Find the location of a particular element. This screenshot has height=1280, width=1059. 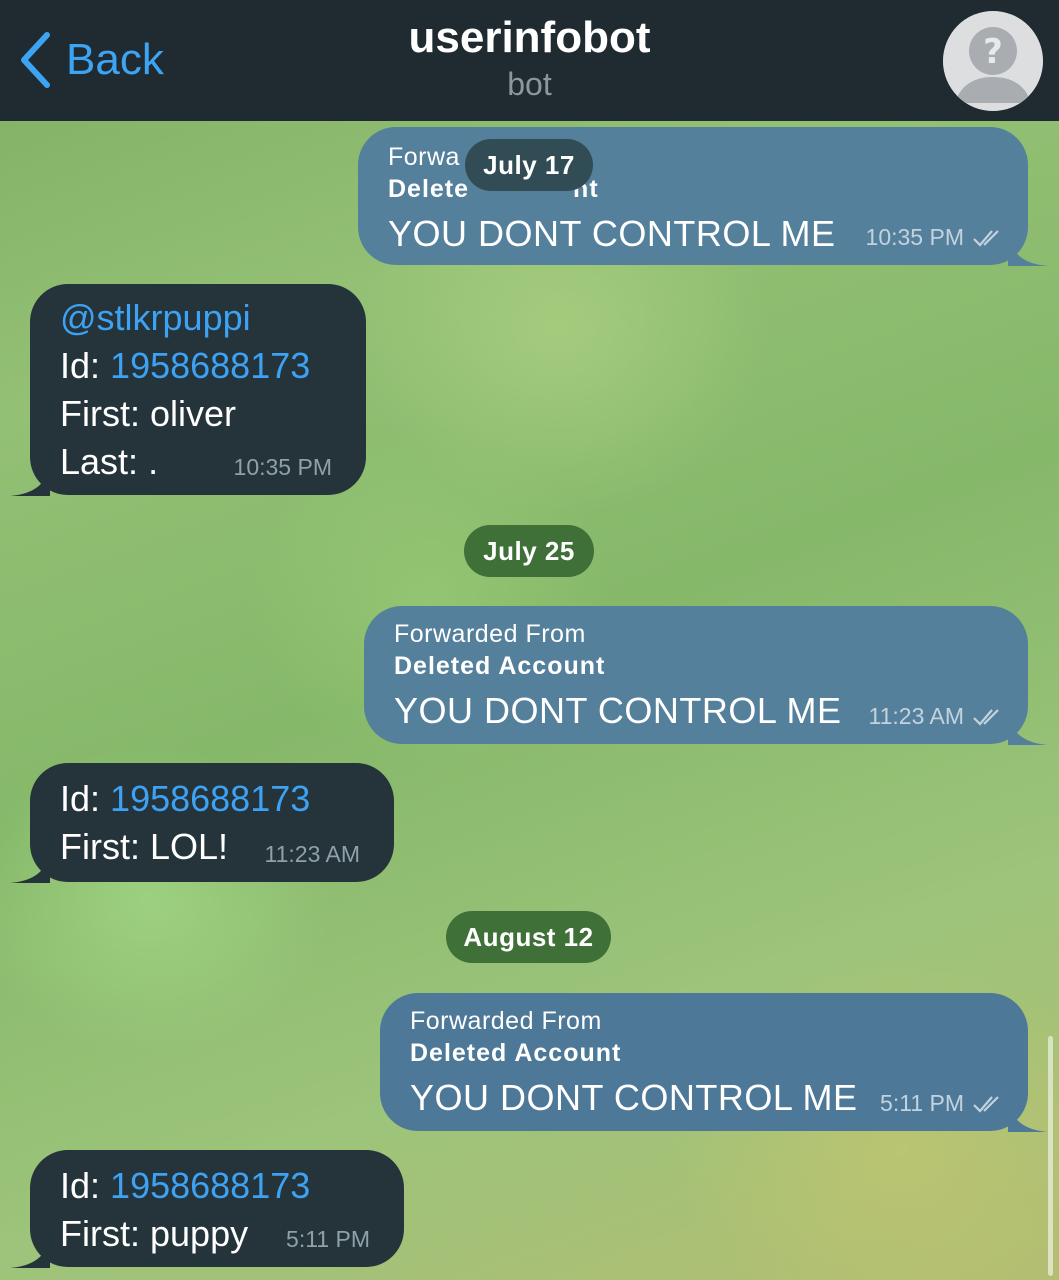

chat-title: userinfobot is located at coordinates (529, 37).